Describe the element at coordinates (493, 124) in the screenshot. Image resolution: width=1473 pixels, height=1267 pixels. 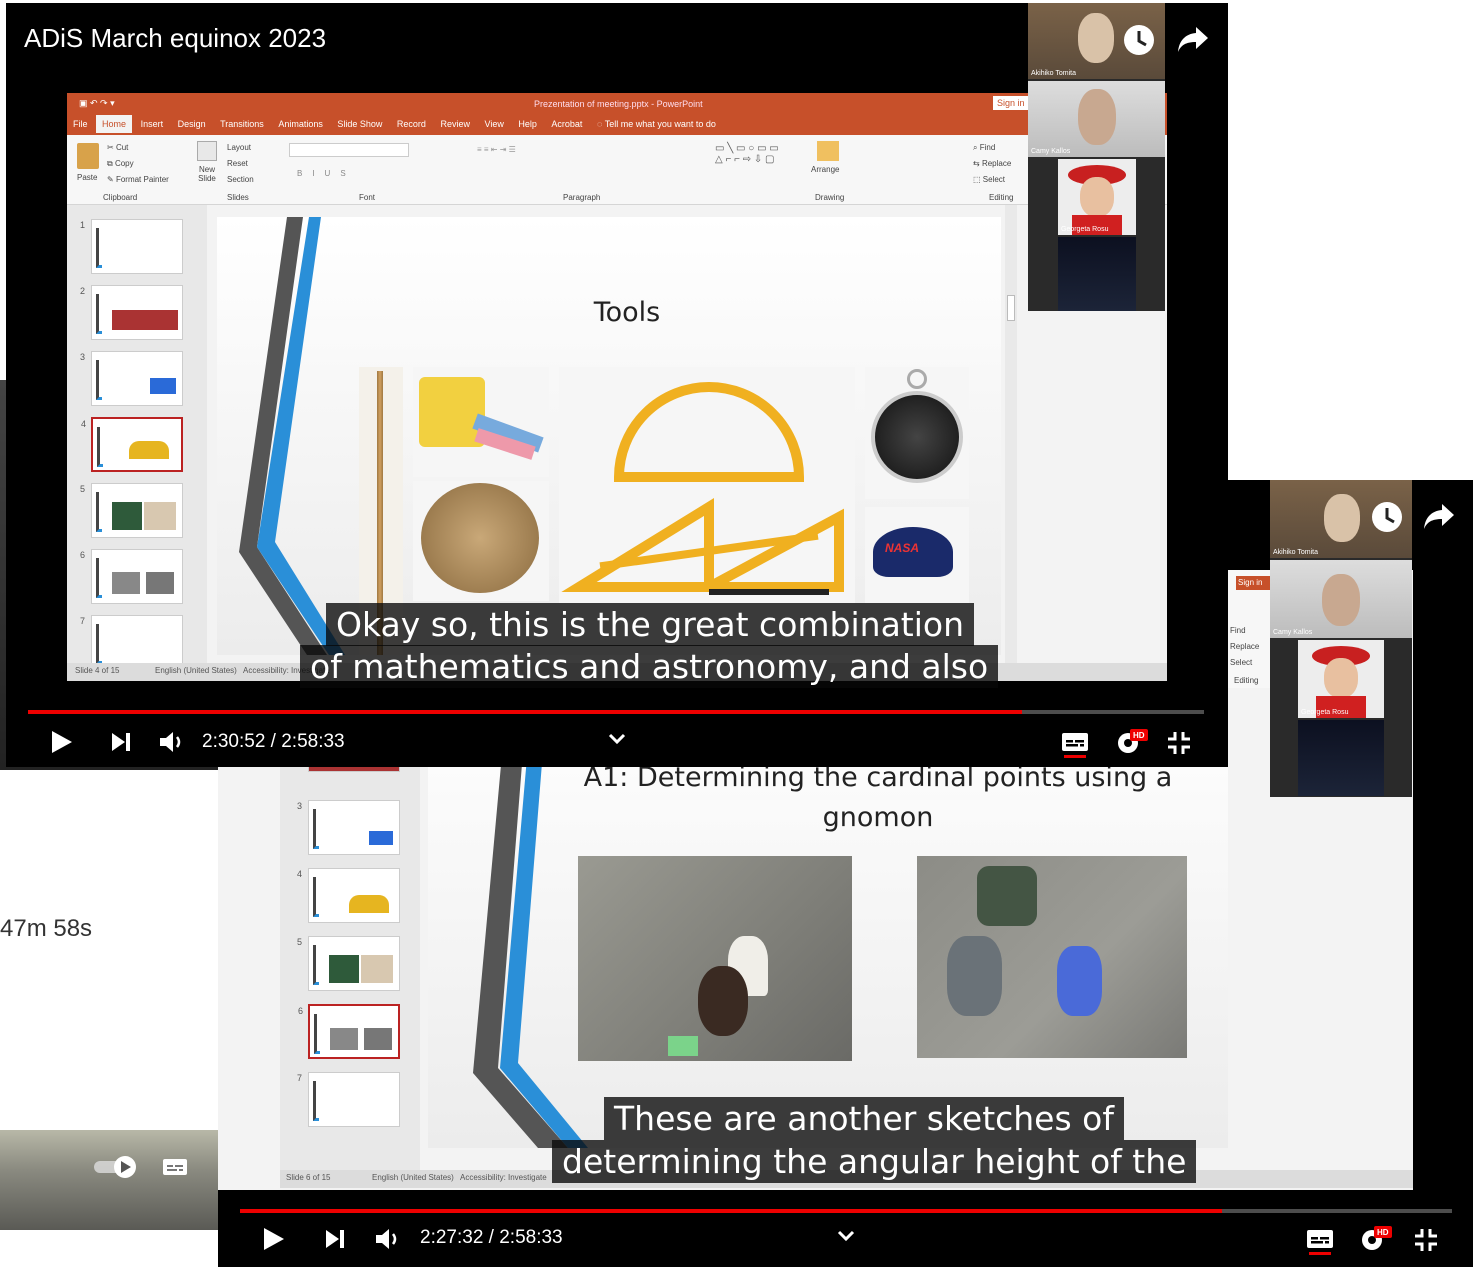
I see `tab-view: View` at that location.